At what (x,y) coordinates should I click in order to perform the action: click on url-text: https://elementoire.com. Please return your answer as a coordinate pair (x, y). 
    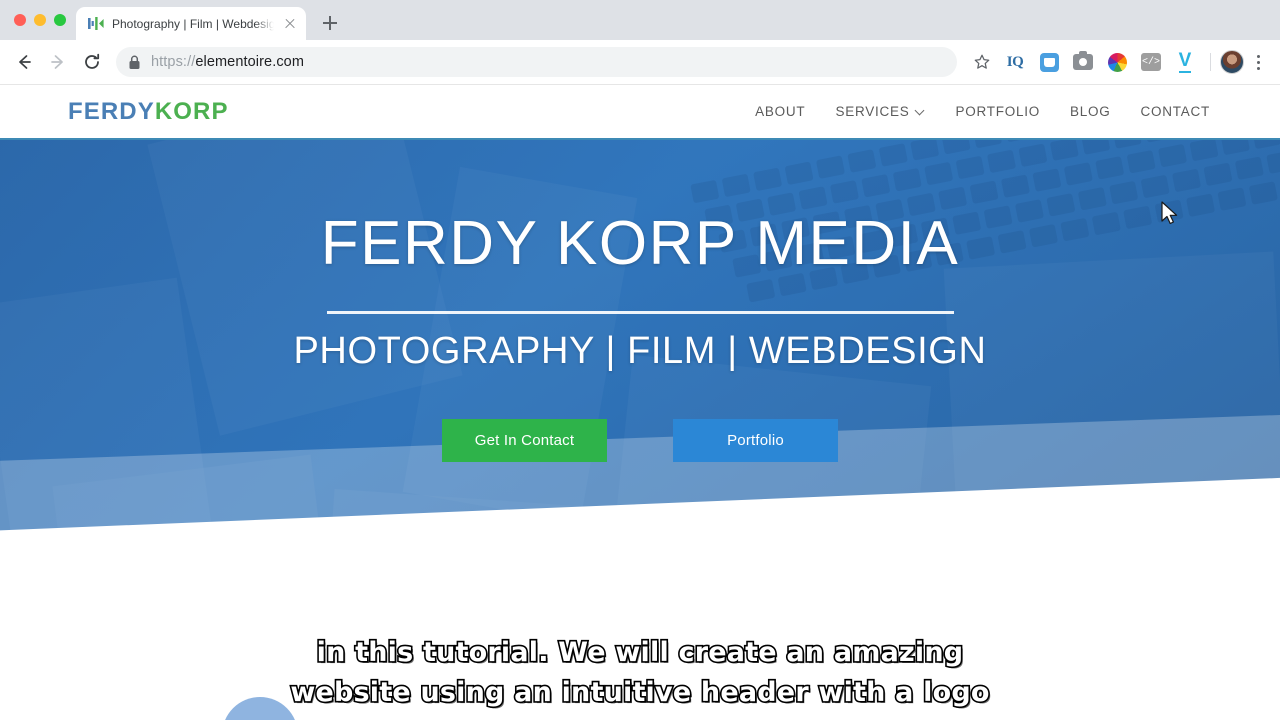
    Looking at the image, I should click on (227, 62).